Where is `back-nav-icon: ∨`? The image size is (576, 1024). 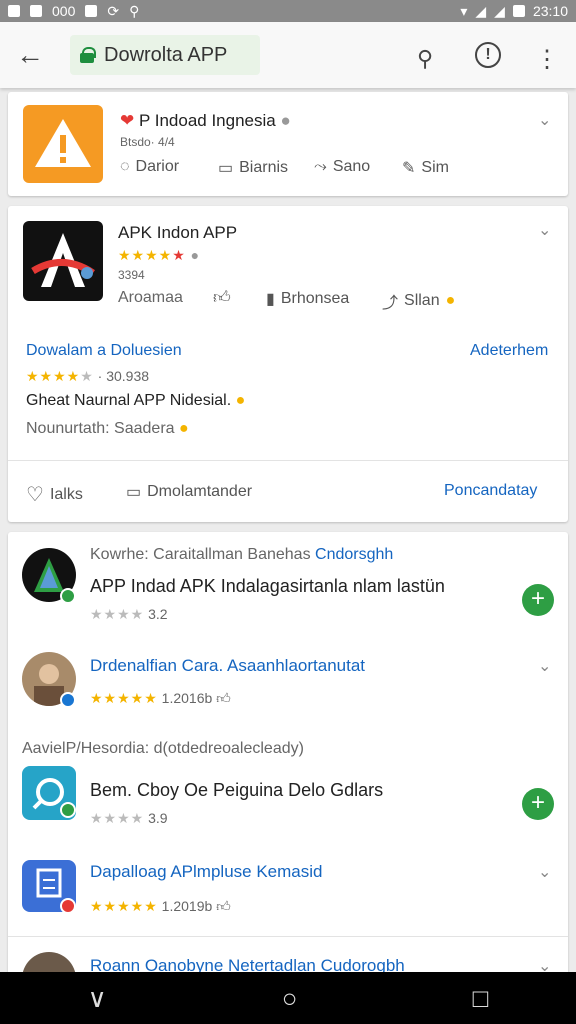
back-nav-icon: ∨ is located at coordinates (97, 998).